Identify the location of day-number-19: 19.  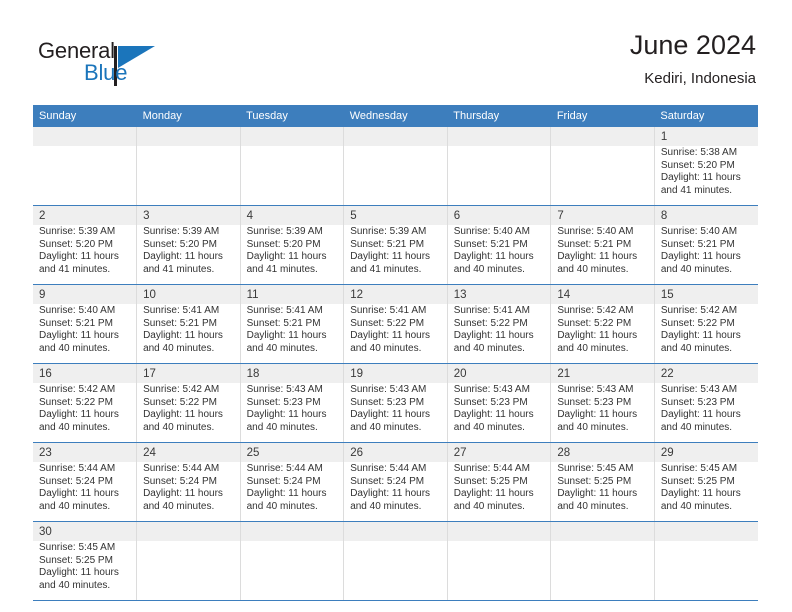
(395, 373).